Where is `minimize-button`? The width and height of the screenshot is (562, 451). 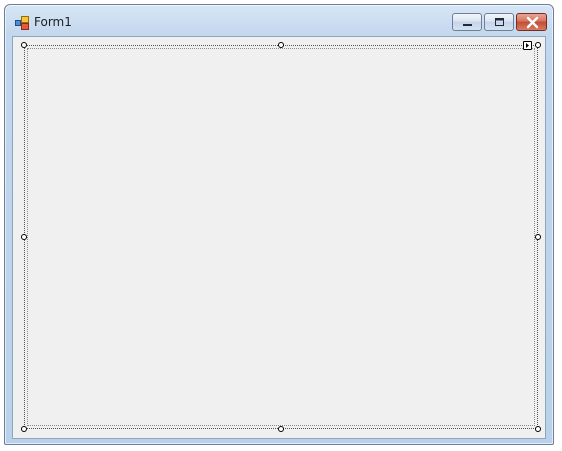 minimize-button is located at coordinates (467, 22).